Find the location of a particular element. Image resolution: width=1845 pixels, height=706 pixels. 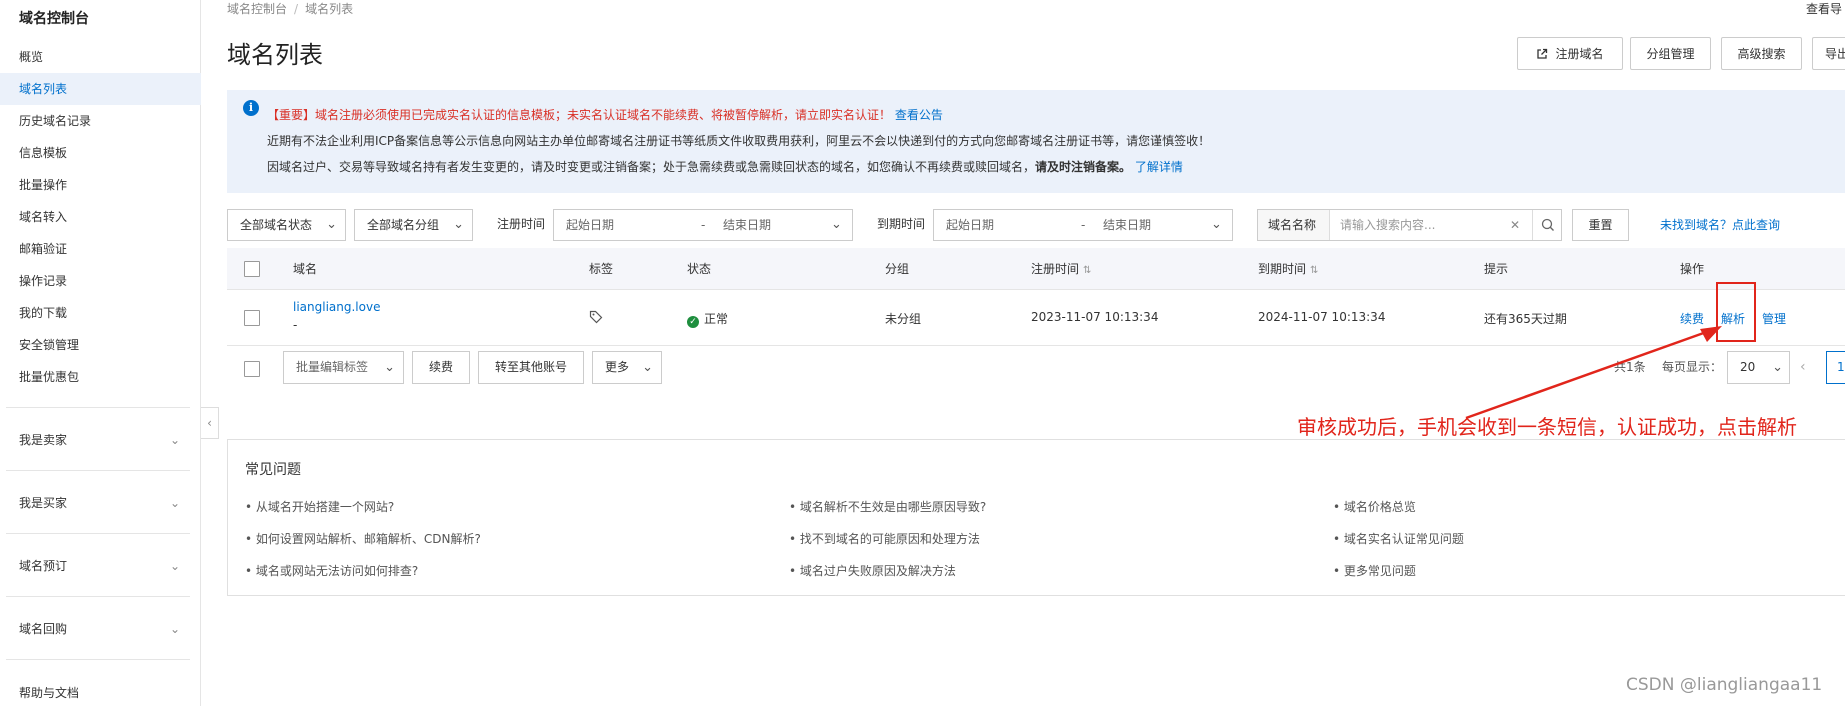

sidebar-item-overview: 概览 is located at coordinates (100, 57).